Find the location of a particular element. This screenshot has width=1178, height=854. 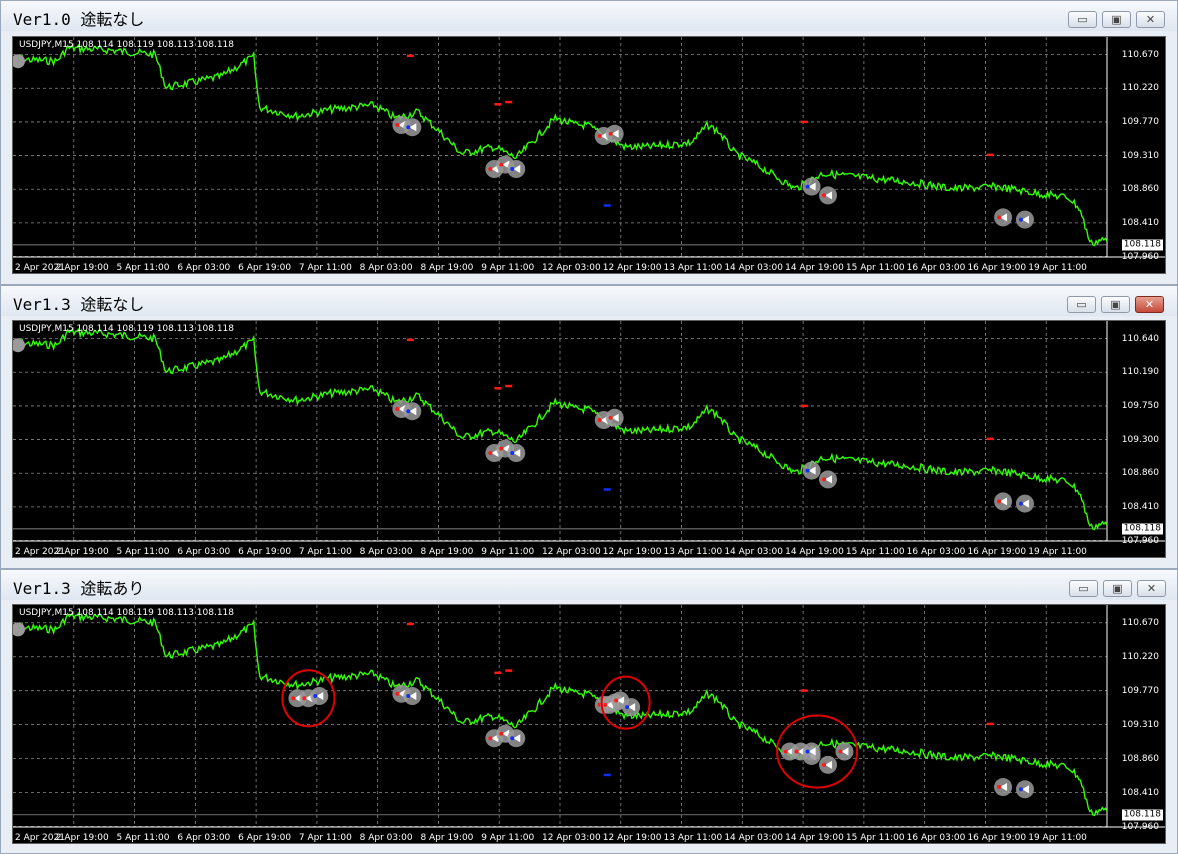

price-tick-label: 108.860 is located at coordinates (1140, 473).